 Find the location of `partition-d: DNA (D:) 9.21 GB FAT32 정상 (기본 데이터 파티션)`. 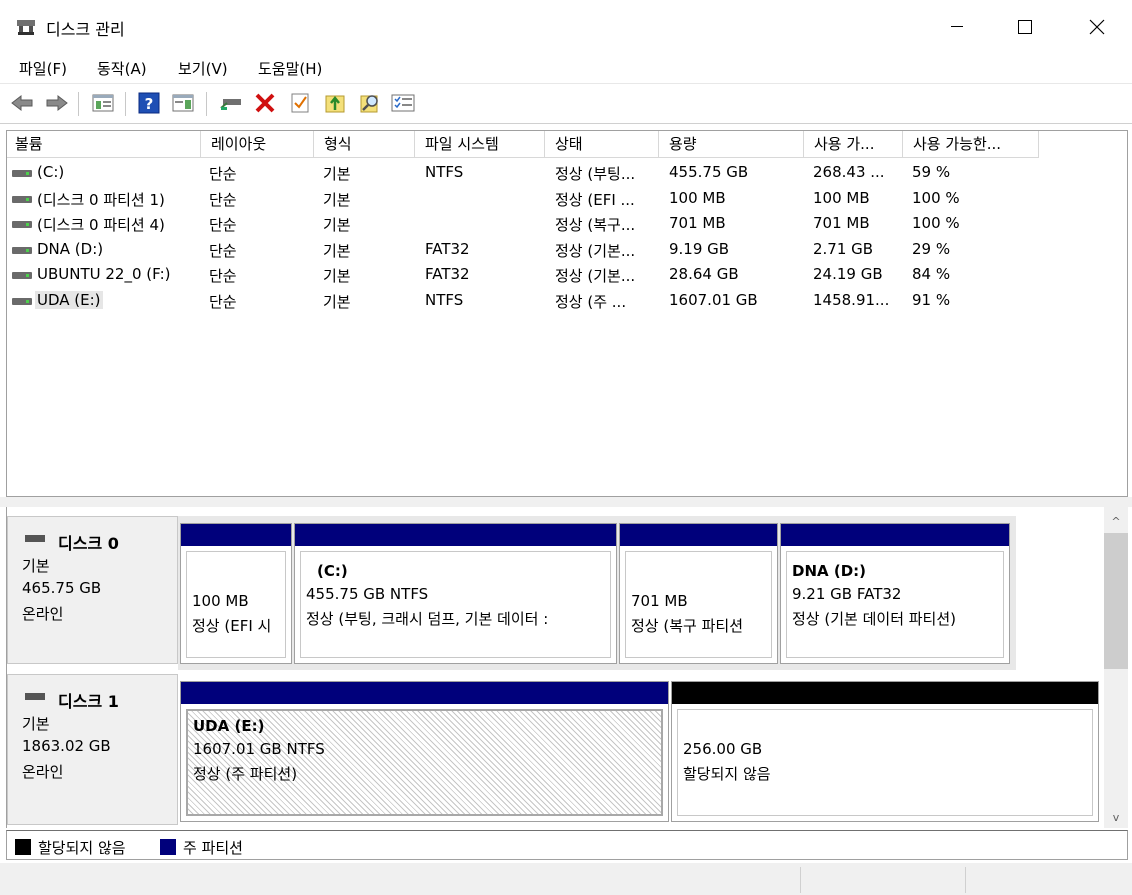

partition-d: DNA (D:) 9.21 GB FAT32 정상 (기본 데이터 파티션) is located at coordinates (895, 593).